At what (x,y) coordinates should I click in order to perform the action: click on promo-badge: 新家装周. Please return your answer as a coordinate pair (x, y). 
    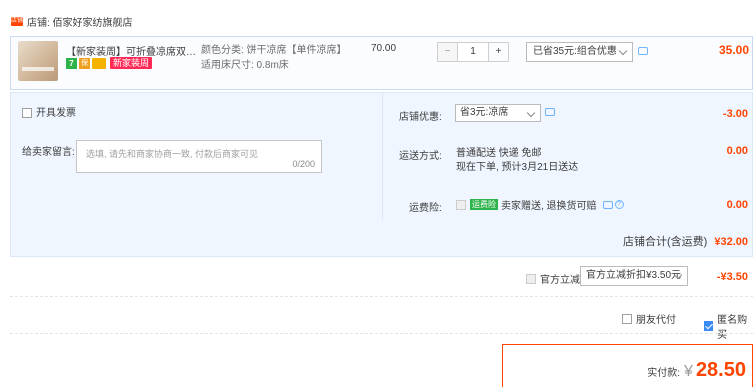
    Looking at the image, I should click on (131, 63).